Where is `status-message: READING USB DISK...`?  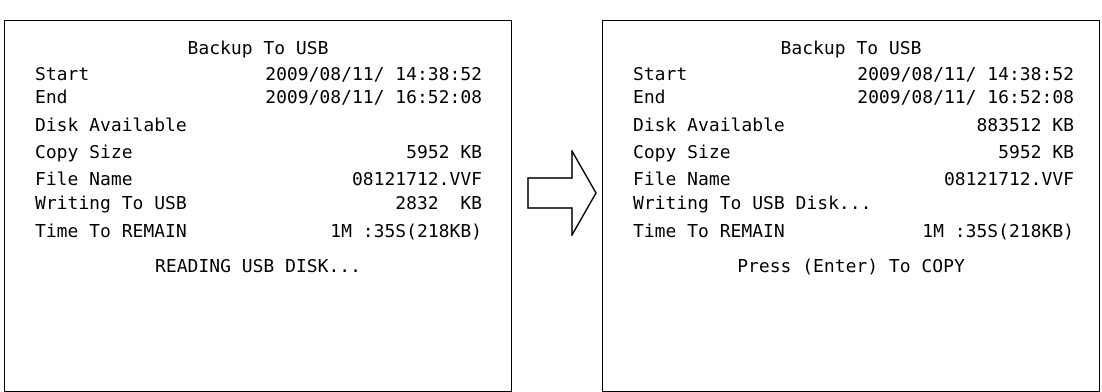 status-message: READING USB DISK... is located at coordinates (258, 266).